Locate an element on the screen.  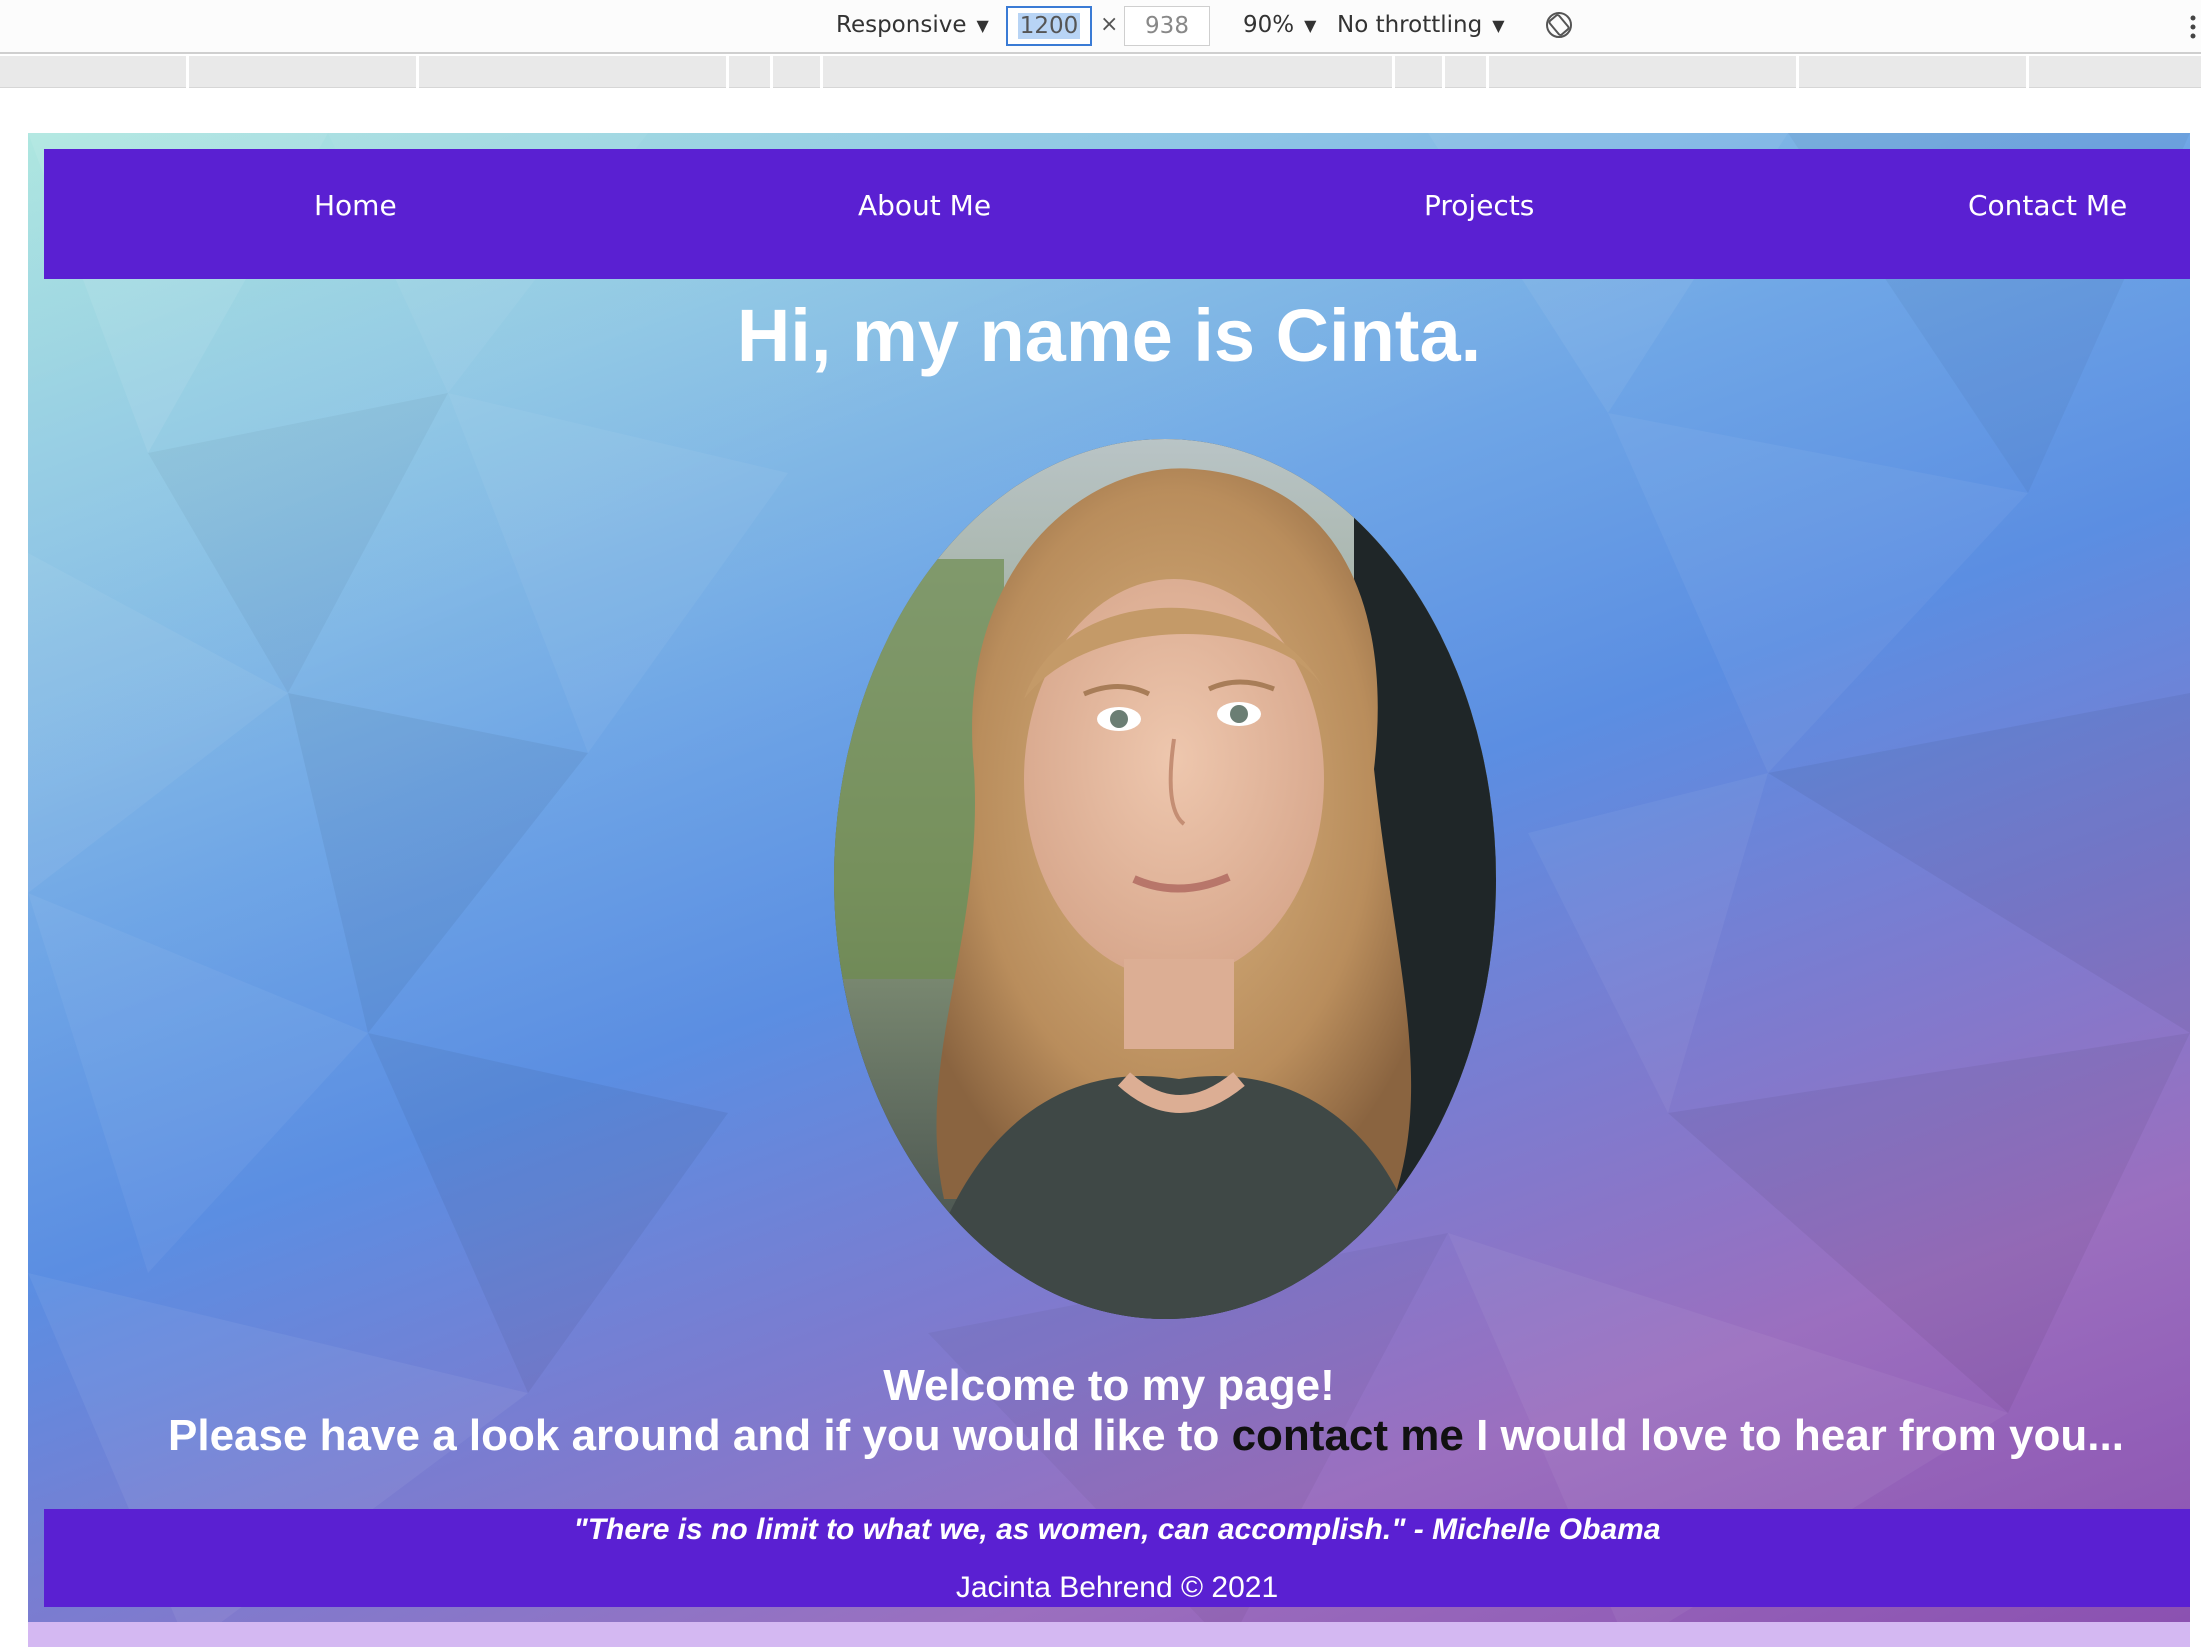
welcome-heading: Welcome to my page! is located at coordinates (1109, 1385).